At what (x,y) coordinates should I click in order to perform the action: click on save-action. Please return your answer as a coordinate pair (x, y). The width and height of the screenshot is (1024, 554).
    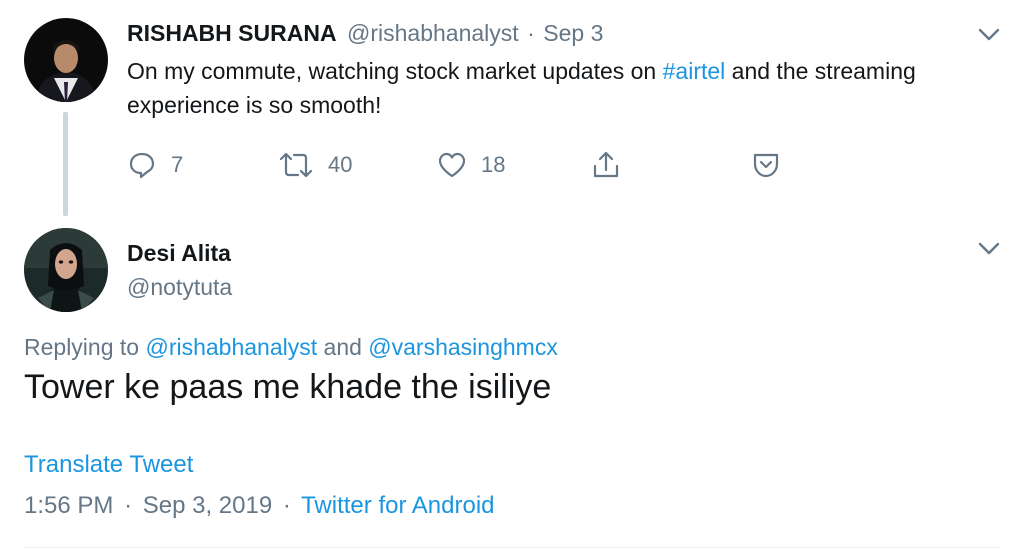
    Looking at the image, I should click on (766, 165).